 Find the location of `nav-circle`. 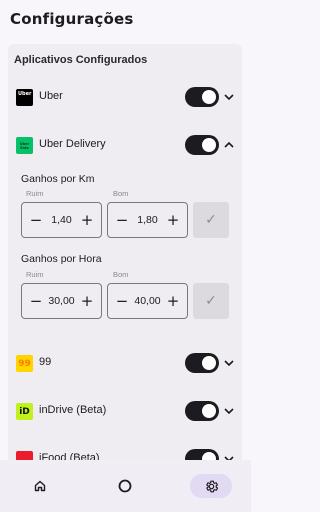

nav-circle is located at coordinates (125, 486).